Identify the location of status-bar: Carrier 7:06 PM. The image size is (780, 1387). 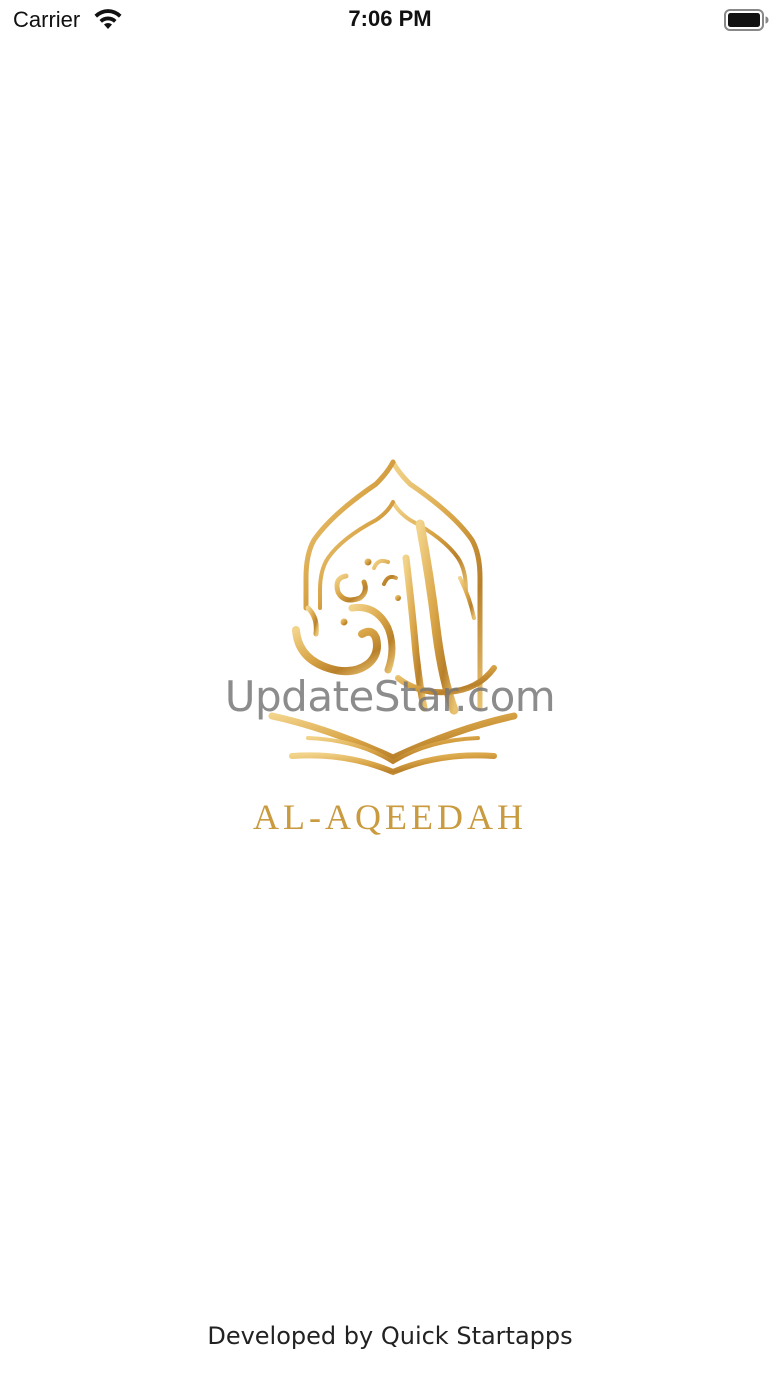
(390, 20).